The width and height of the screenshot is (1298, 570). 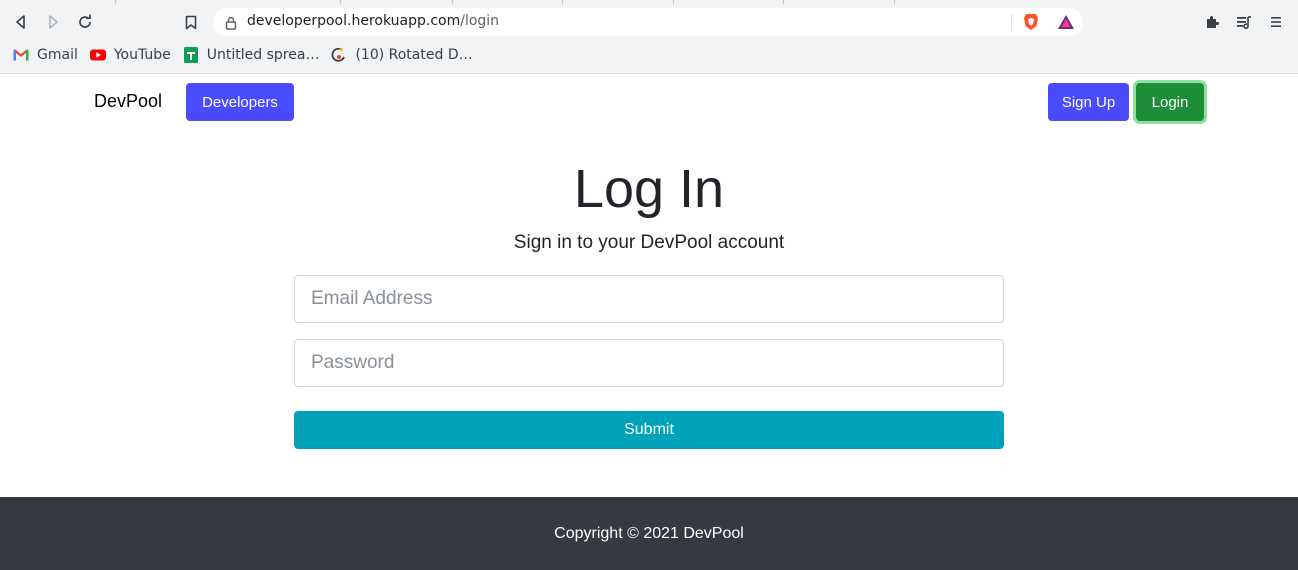 I want to click on url-path: /login, so click(x=480, y=21).